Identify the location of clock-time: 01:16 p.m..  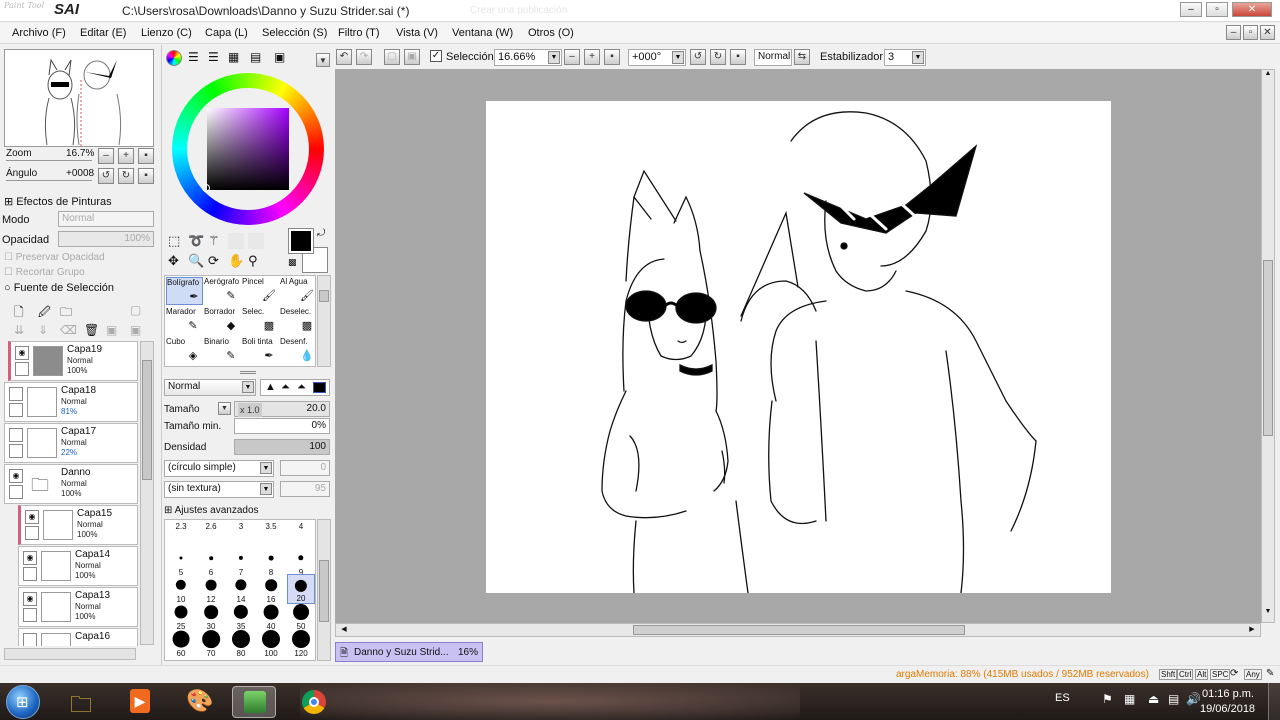
(1228, 694).